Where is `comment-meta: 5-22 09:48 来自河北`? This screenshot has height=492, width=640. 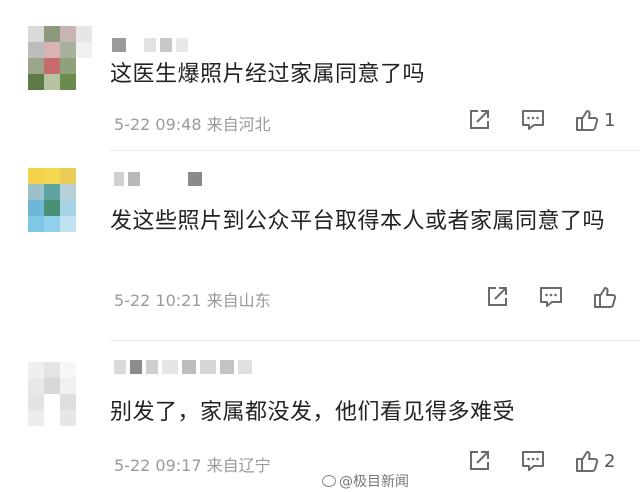
comment-meta: 5-22 09:48 来自河北 is located at coordinates (192, 124).